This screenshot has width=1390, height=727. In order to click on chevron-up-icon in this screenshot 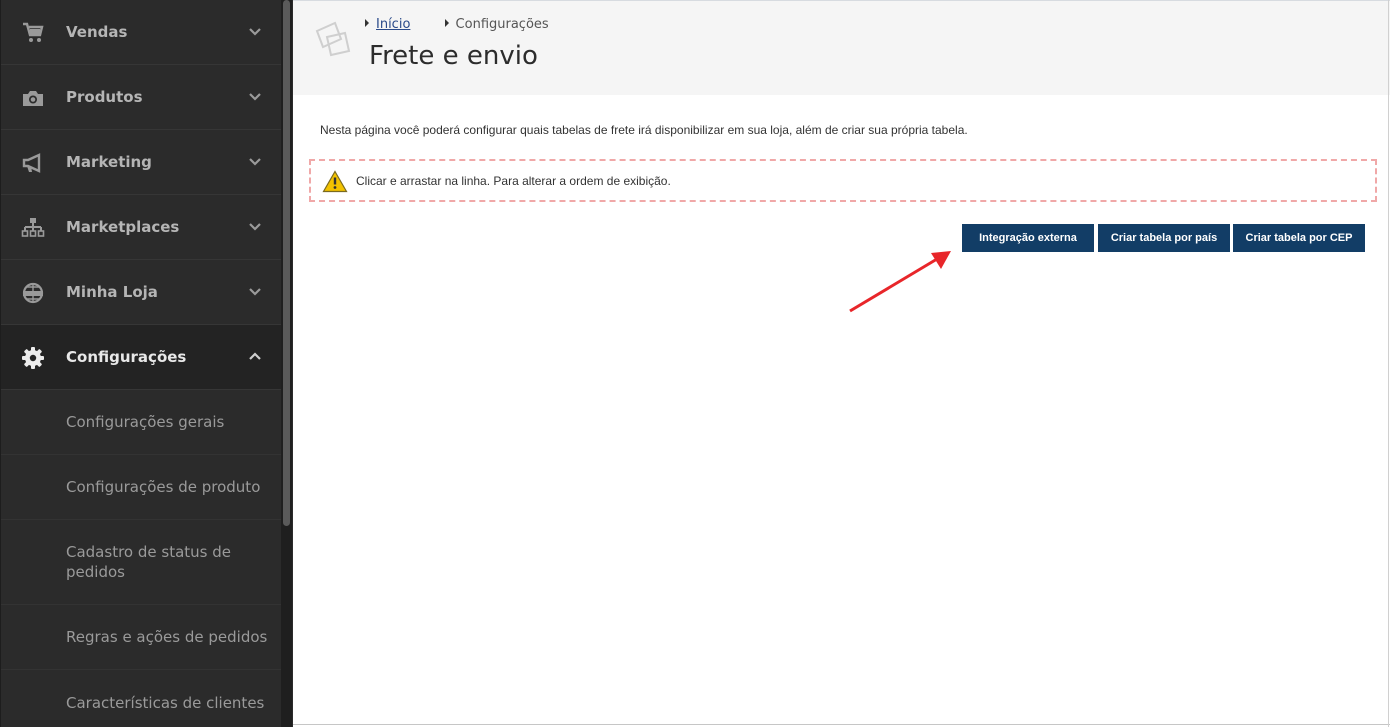, I will do `click(255, 356)`.